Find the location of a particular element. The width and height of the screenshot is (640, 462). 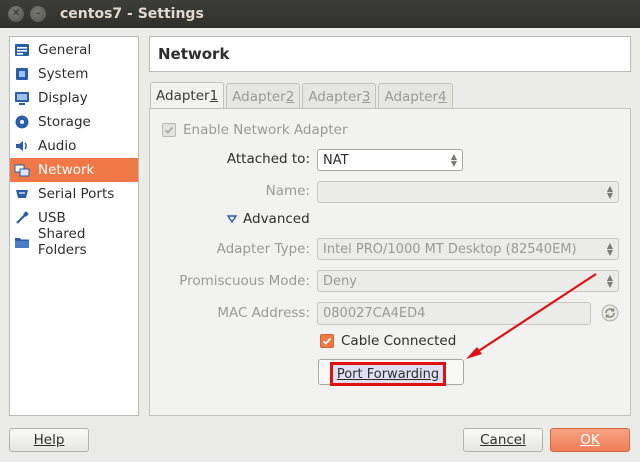

minimize-icon: – is located at coordinates (38, 13).